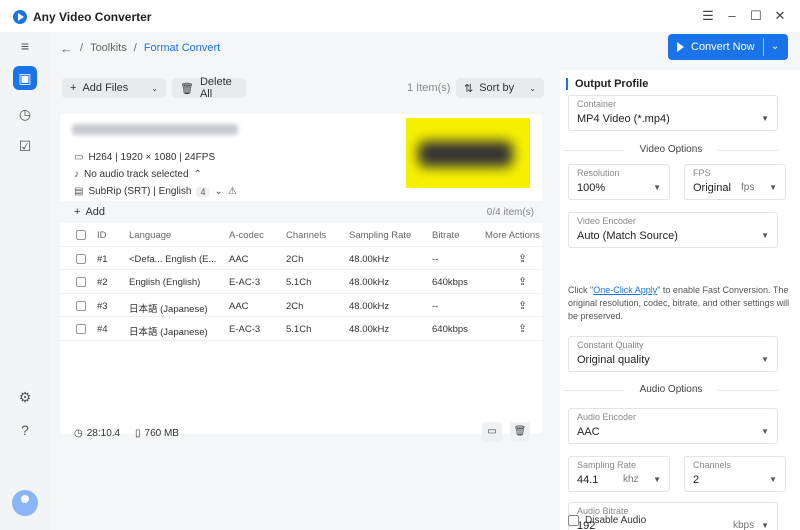 This screenshot has width=800, height=530. Describe the element at coordinates (108, 48) in the screenshot. I see `breadcrumb-toolkits: Toolkits` at that location.